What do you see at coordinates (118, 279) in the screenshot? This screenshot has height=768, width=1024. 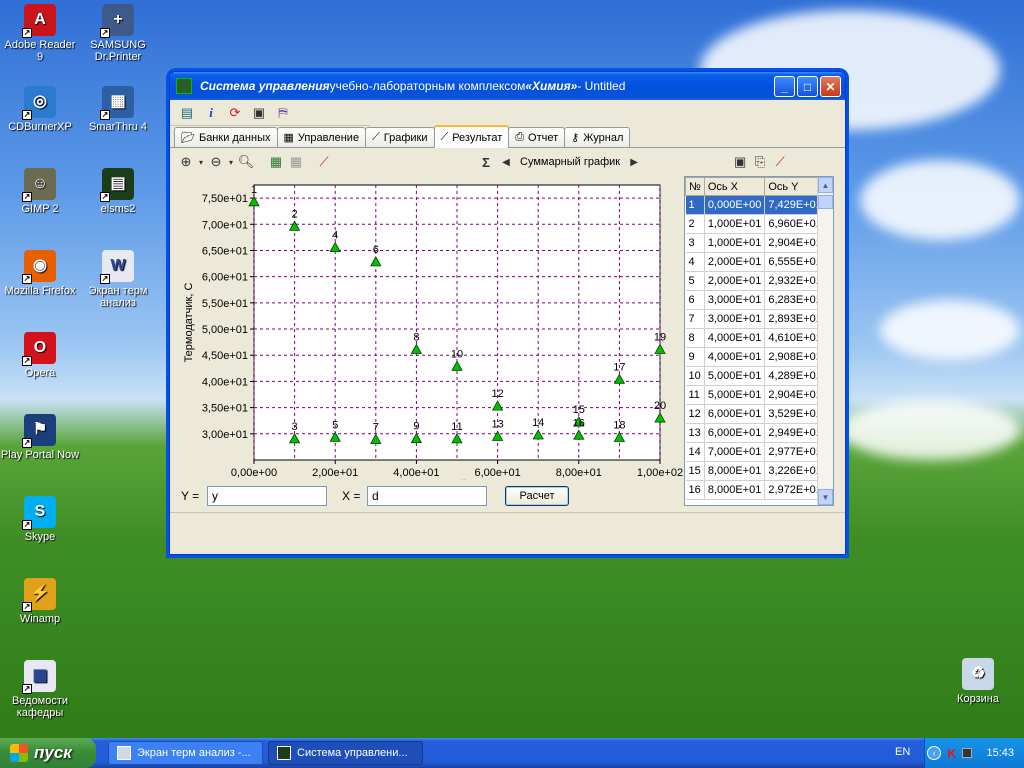 I see `desktop-icon: W ↗ Экран терм анализ` at bounding box center [118, 279].